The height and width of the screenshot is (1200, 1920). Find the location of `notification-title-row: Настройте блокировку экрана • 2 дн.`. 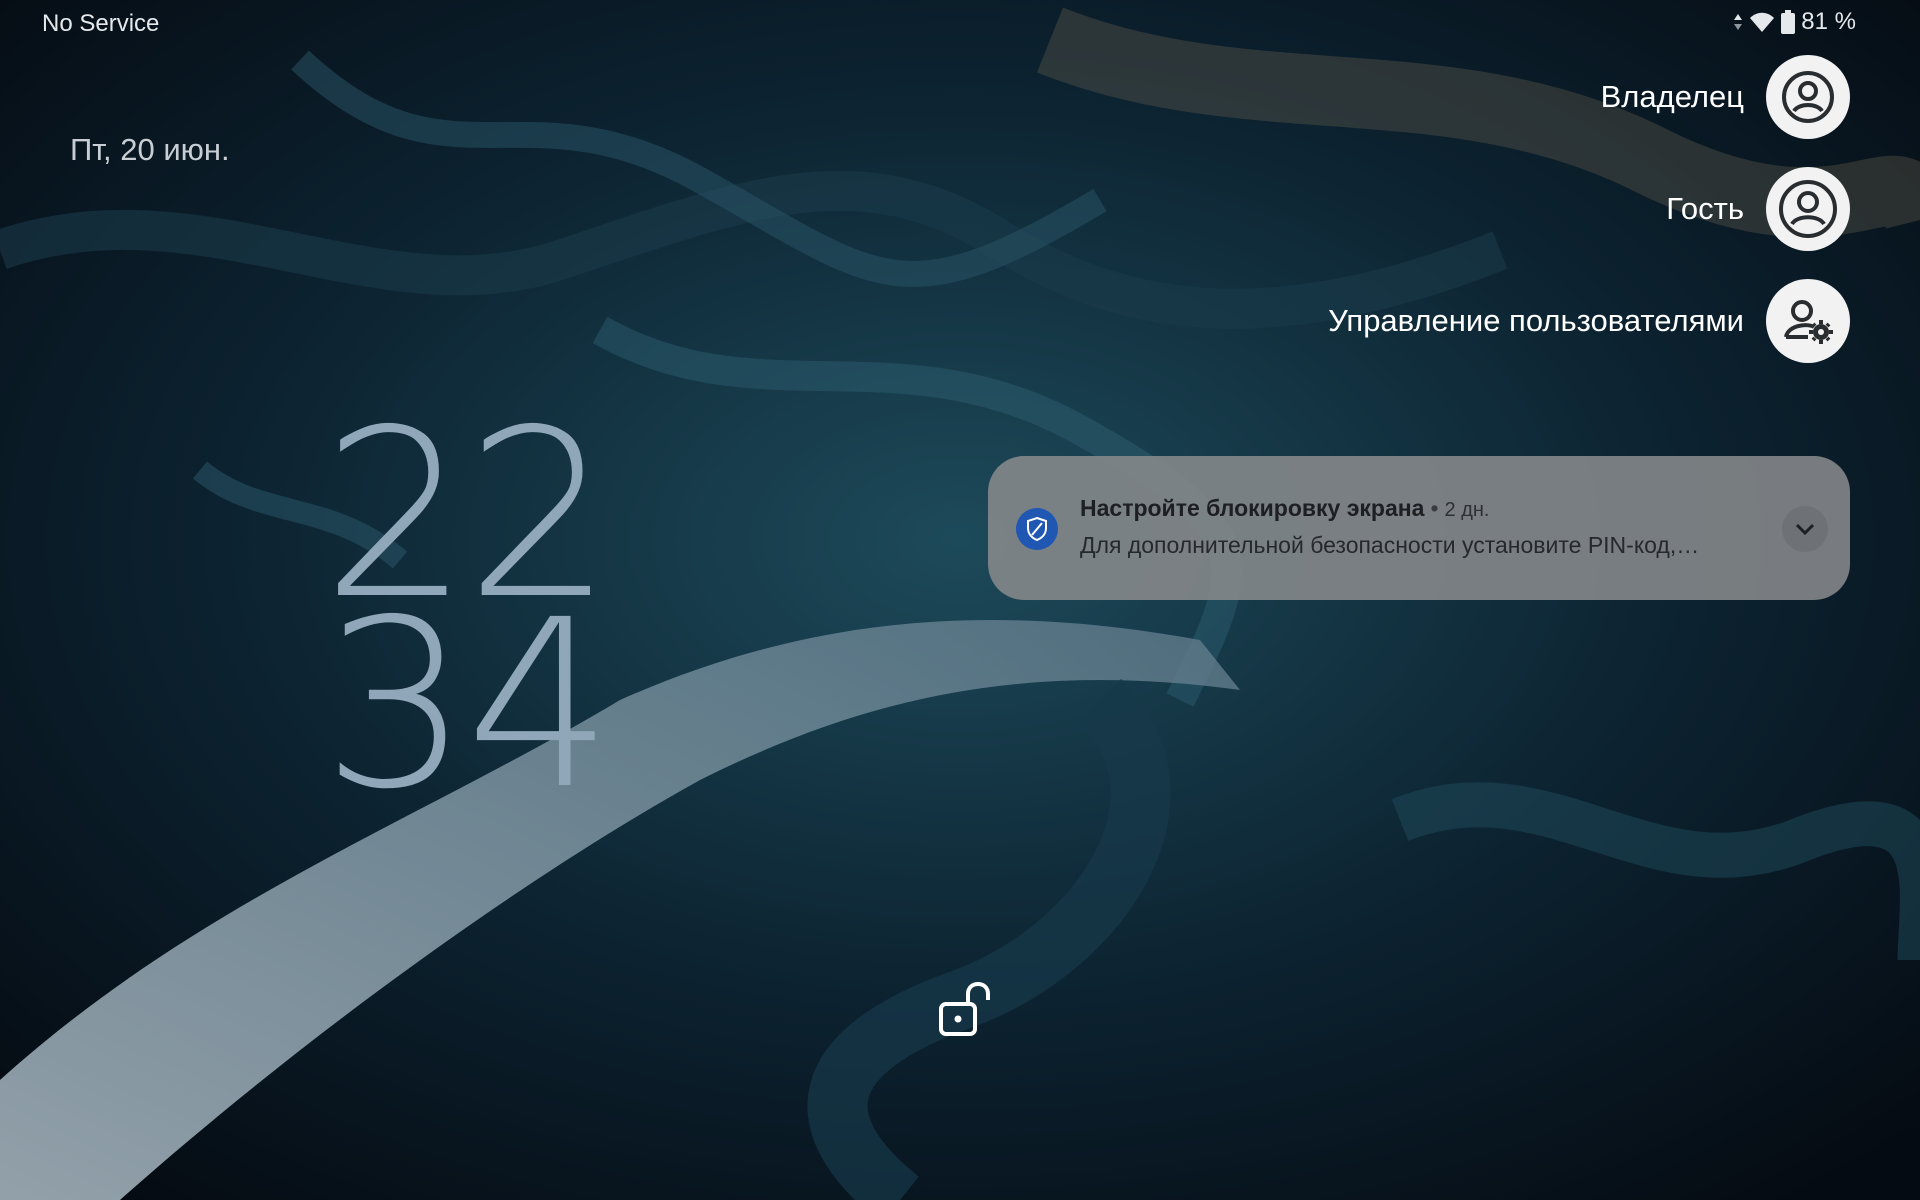

notification-title-row: Настройте блокировку экрана • 2 дн. is located at coordinates (1284, 508).